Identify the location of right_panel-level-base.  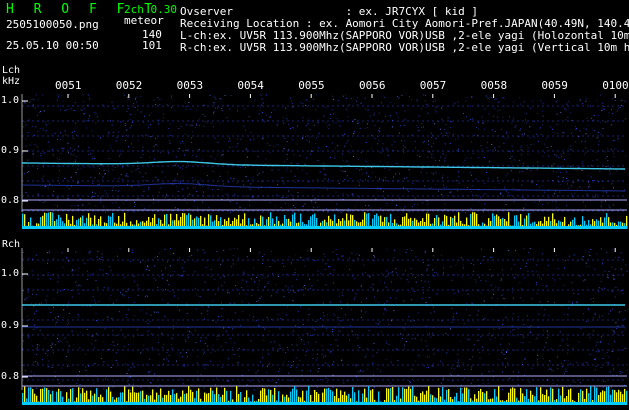
(324, 403).